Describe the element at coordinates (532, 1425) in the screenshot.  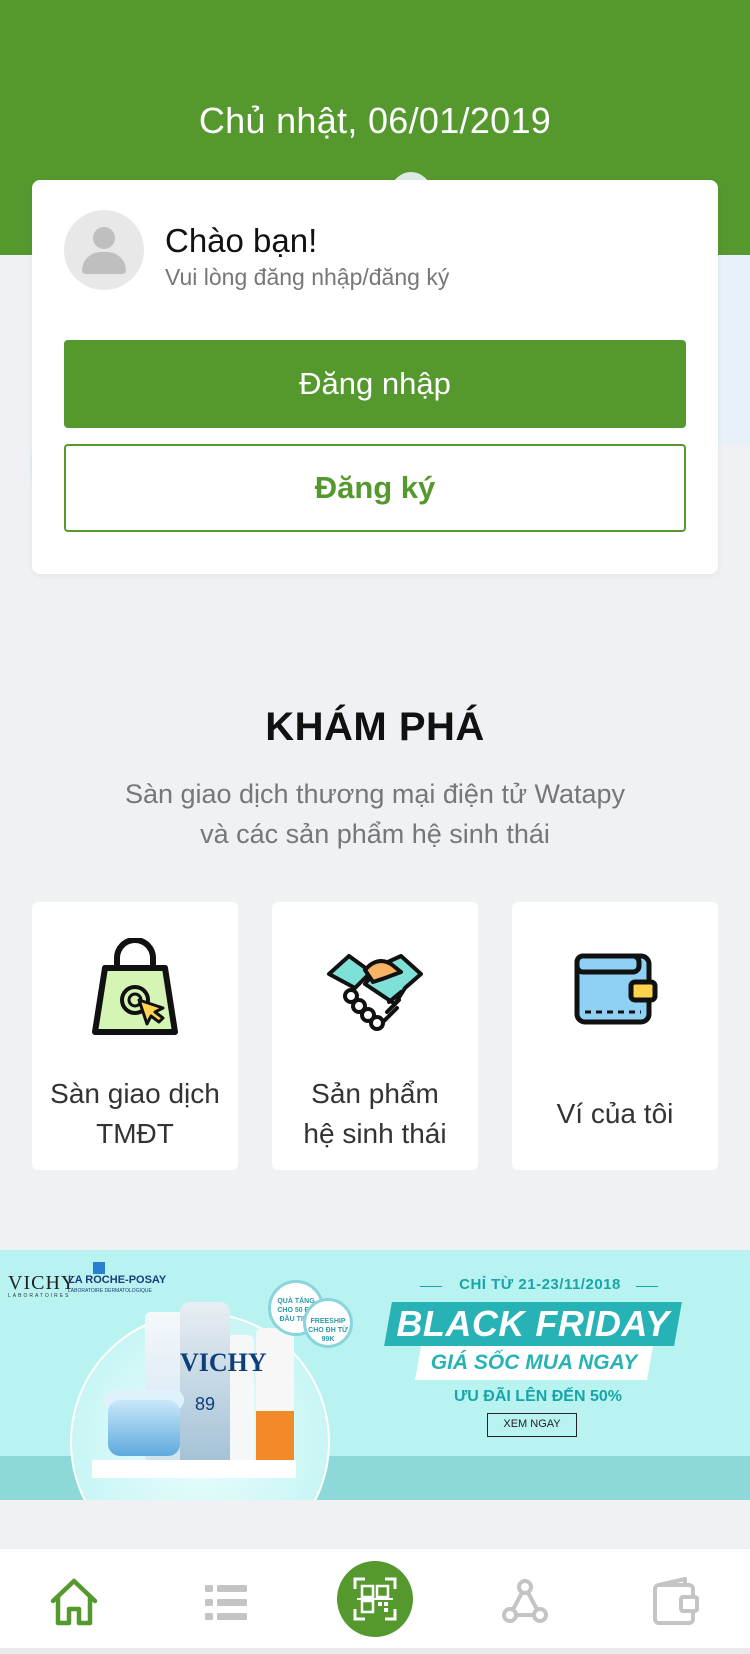
I see `banner-cta-button: XEM NGAY` at that location.